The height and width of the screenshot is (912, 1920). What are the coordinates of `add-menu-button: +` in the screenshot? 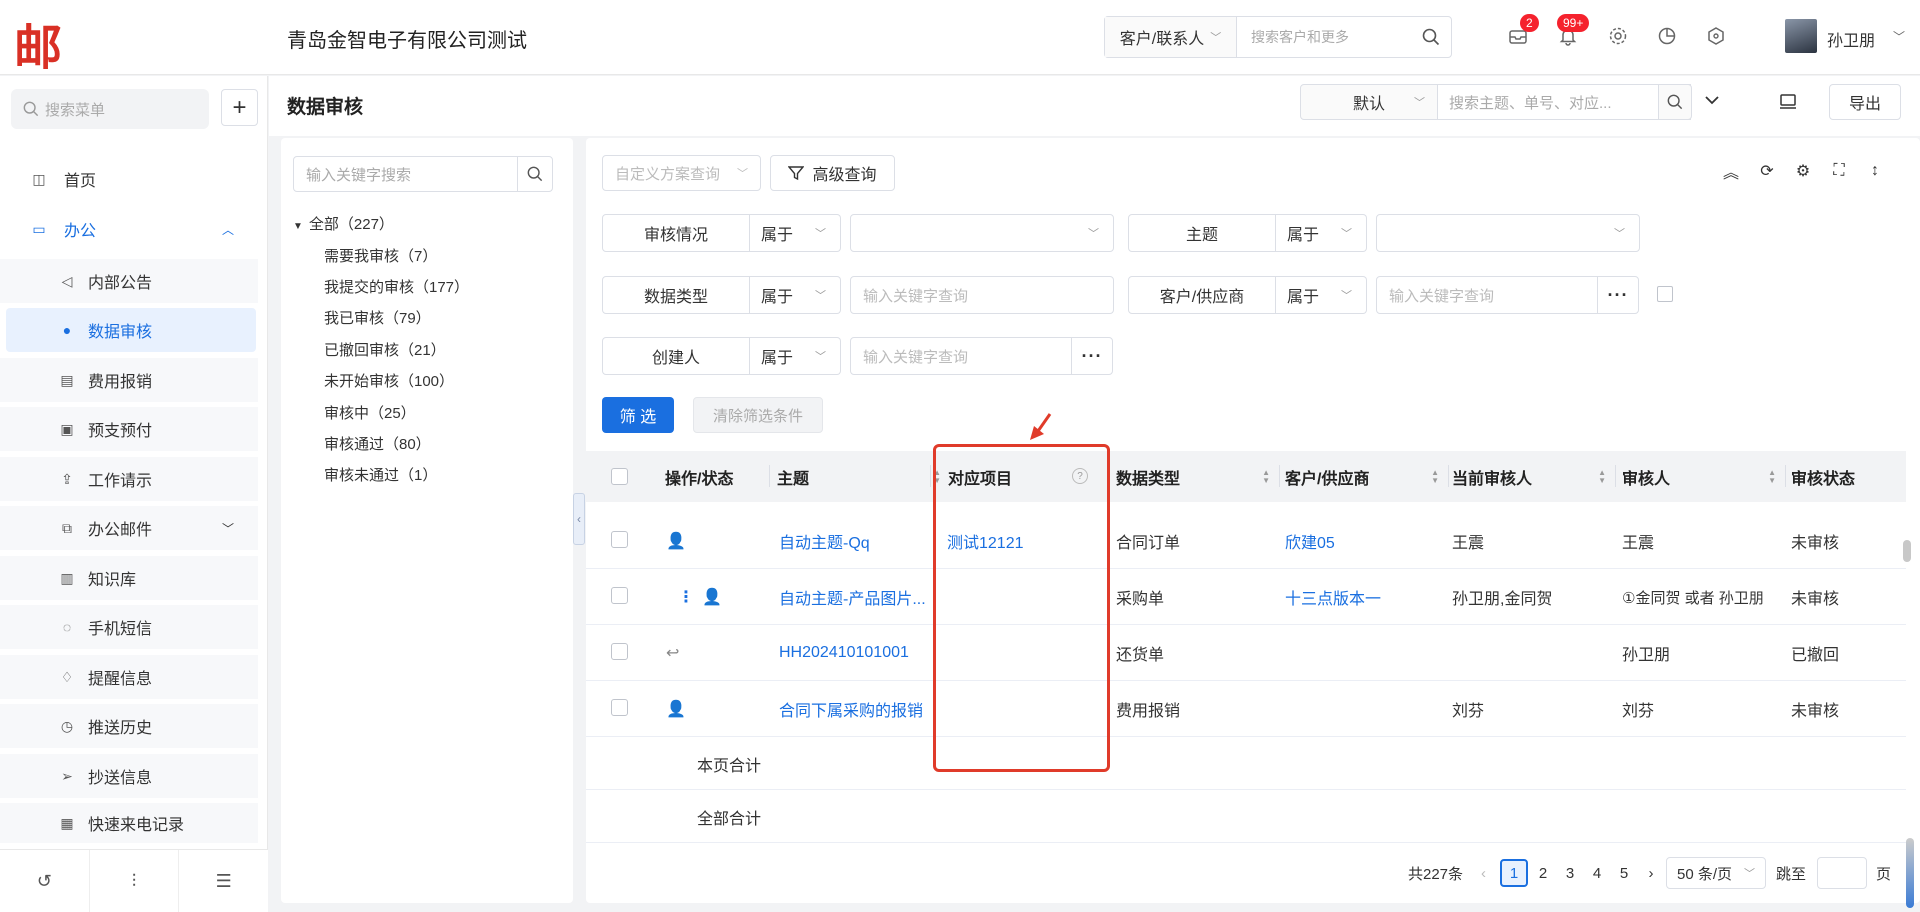 It's located at (239, 107).